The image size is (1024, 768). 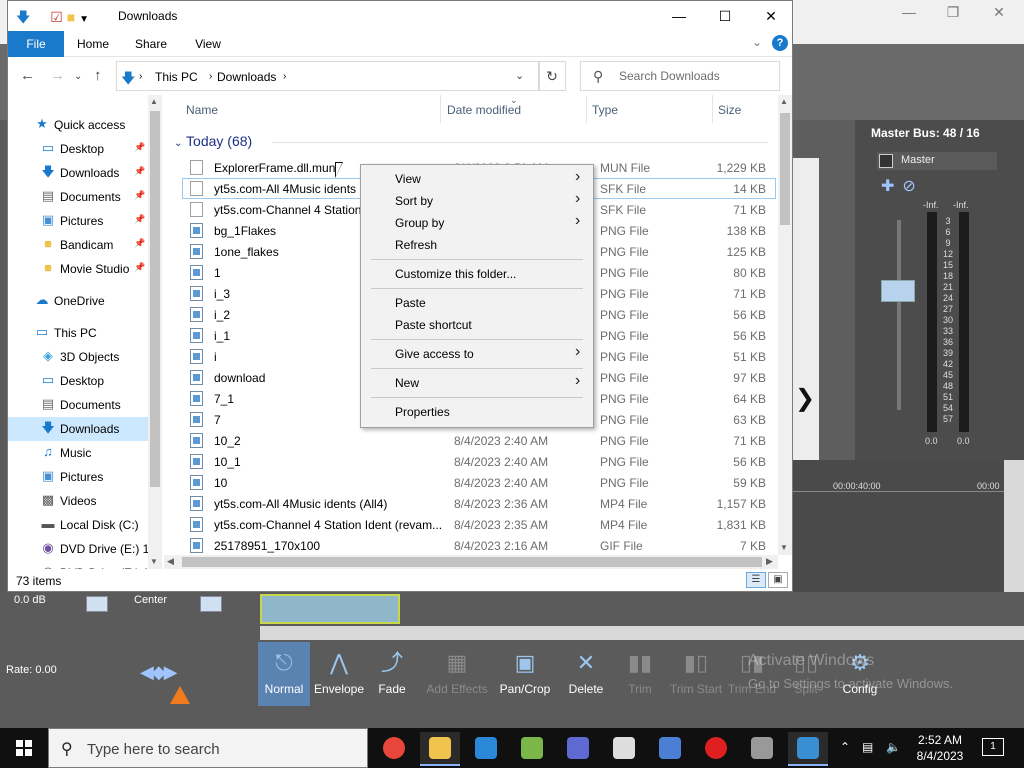 I want to click on menu-item-paste-shortcut: Paste shortcut, so click(x=477, y=325).